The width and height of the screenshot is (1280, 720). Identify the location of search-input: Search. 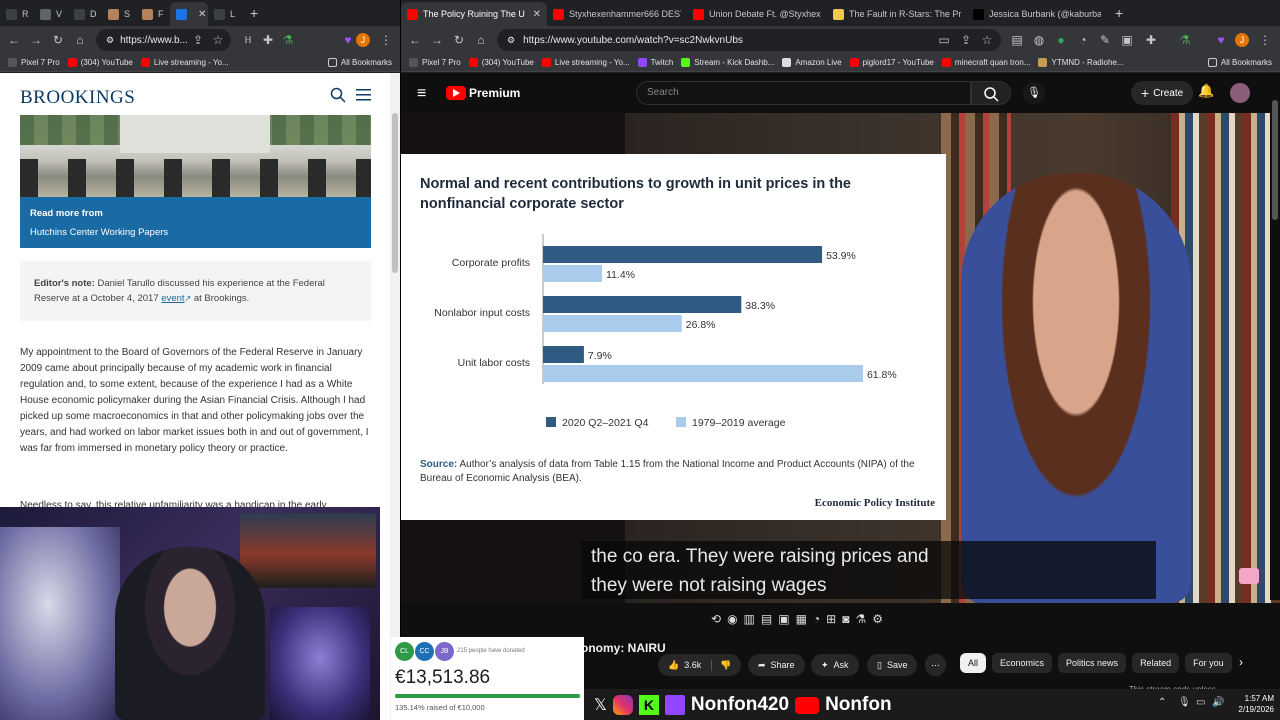
(803, 93).